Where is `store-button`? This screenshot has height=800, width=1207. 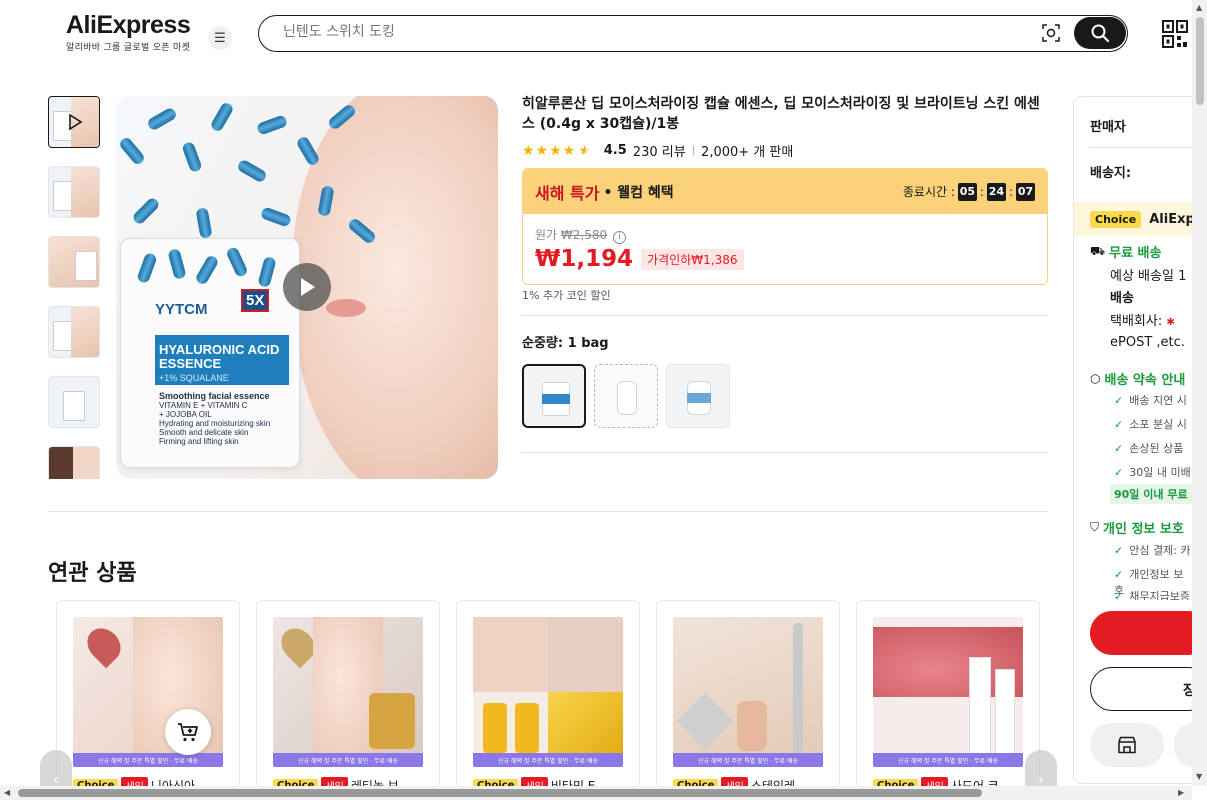 store-button is located at coordinates (1127, 745).